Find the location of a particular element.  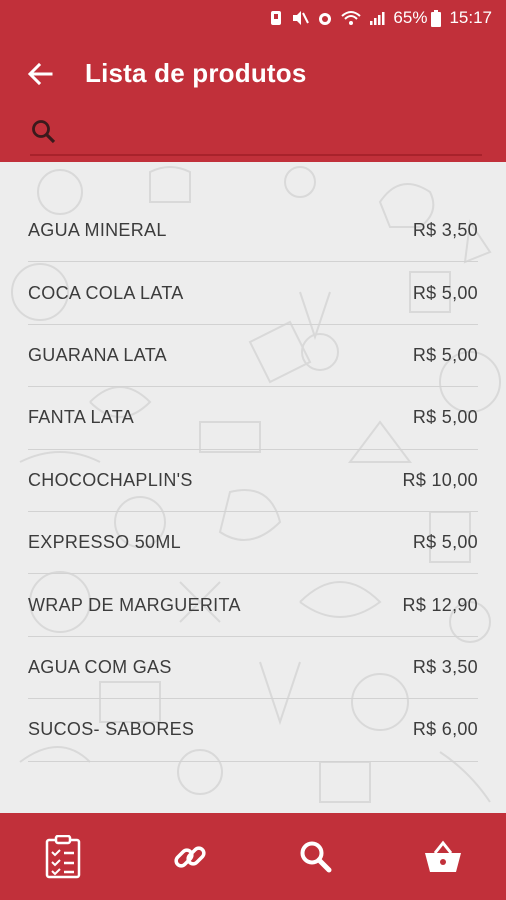

list-item: CHOCOCHAPLIN'S R$ 10,00 is located at coordinates (253, 481).